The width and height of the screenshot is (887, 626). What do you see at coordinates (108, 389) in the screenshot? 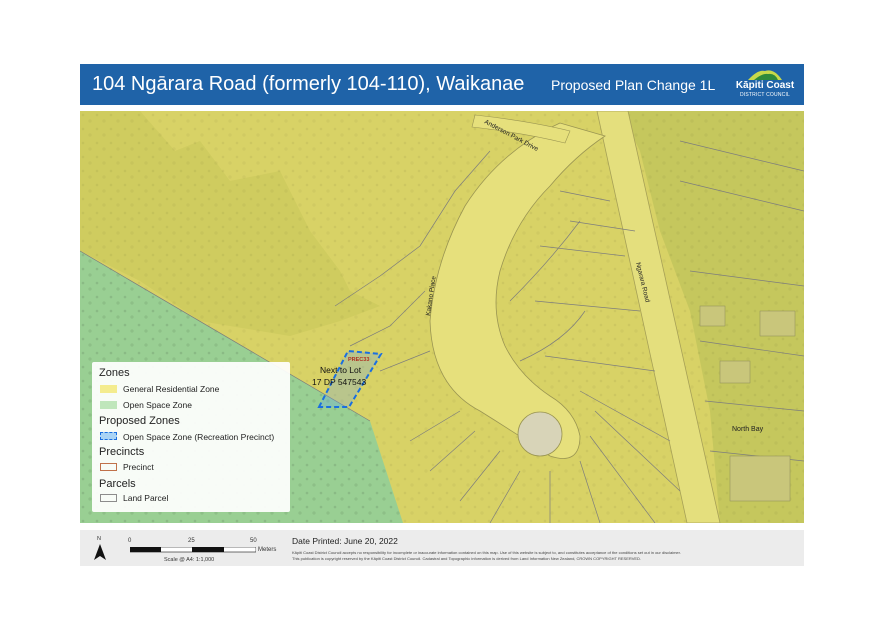
I see `legend-residential-swatch` at bounding box center [108, 389].